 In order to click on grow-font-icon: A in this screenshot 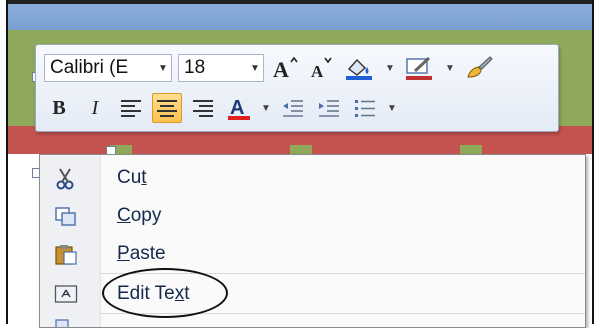, I will do `click(285, 68)`.